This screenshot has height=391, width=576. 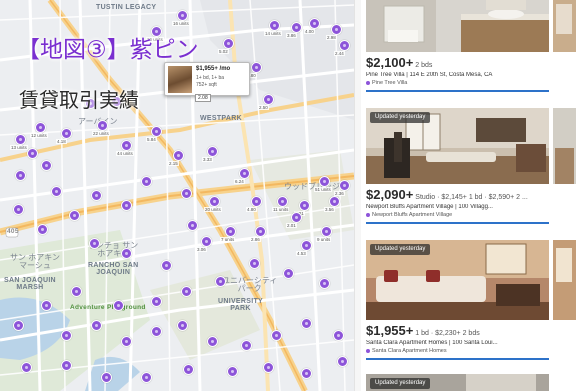 I want to click on map-pin-icon: 11 units, so click(x=281, y=205).